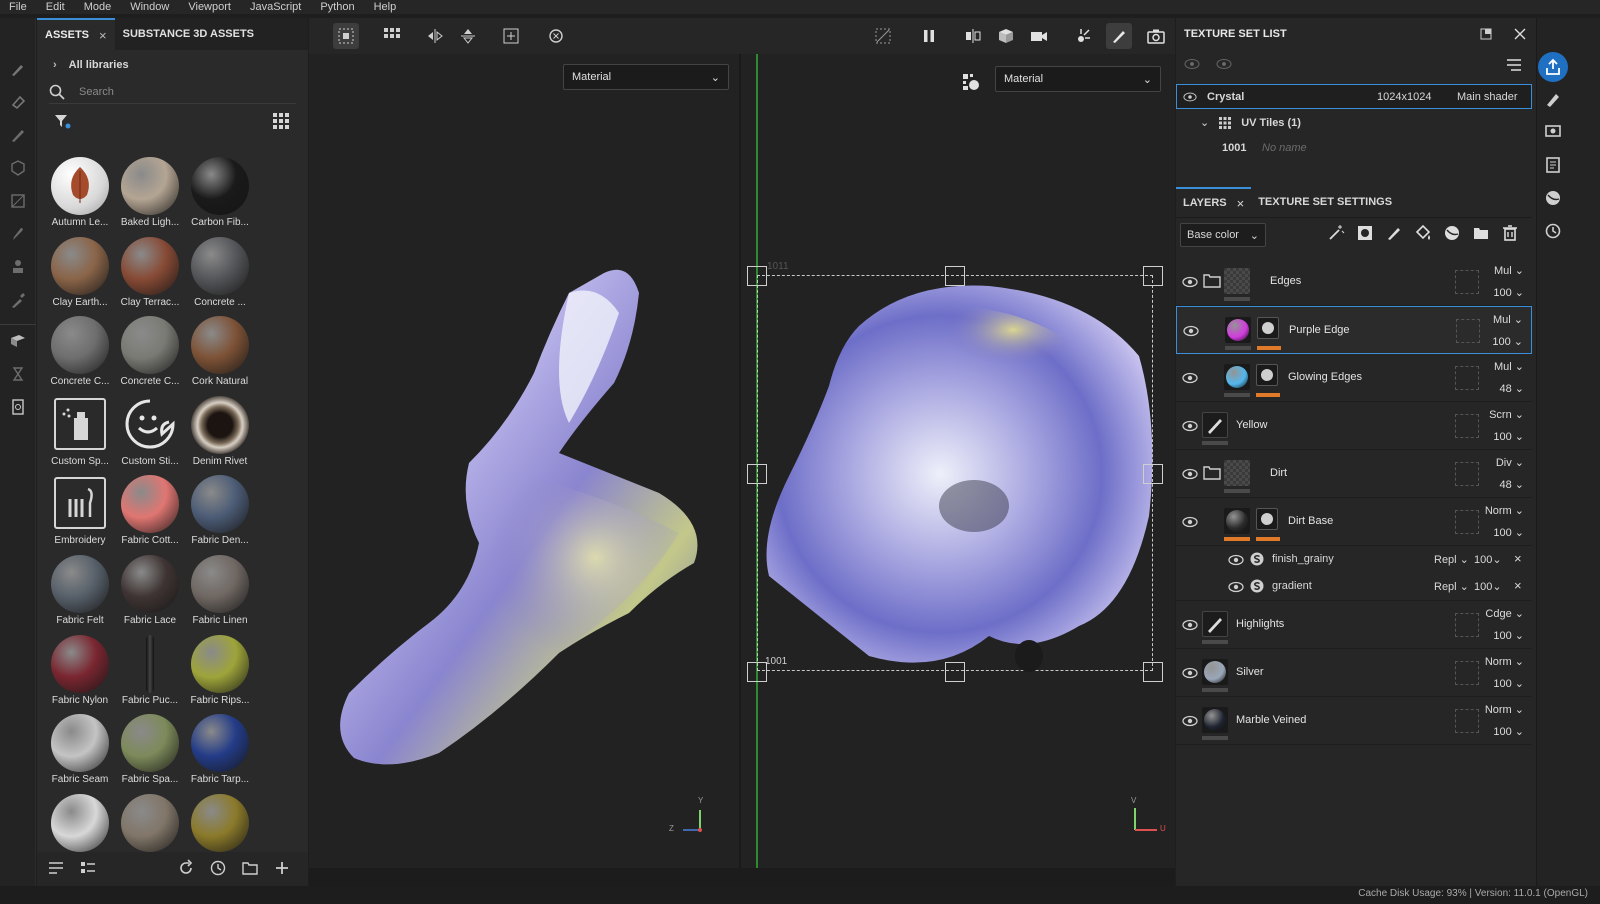  Describe the element at coordinates (1354, 474) in the screenshot. I see `layer-row: Dirt Div ⌄ 48 ⌄` at that location.